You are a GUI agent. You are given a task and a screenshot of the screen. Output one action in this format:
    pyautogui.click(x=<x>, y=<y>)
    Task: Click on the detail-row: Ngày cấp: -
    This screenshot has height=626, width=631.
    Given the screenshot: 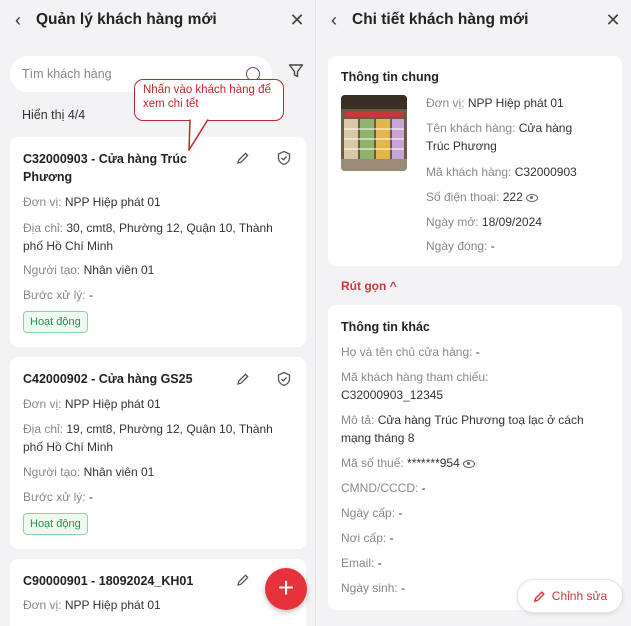 What is the action you would take?
    pyautogui.click(x=372, y=513)
    